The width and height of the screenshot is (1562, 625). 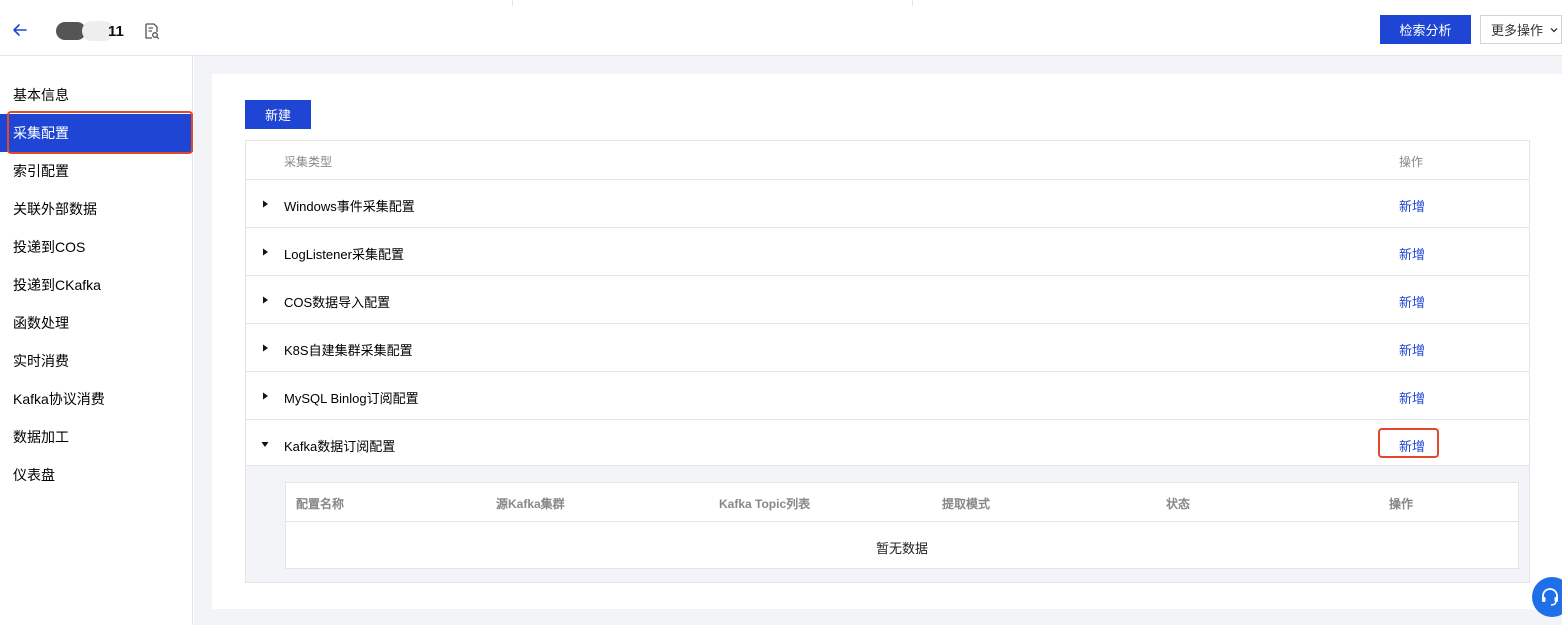 What do you see at coordinates (887, 160) in the screenshot?
I see `table-header: 采集类型 操作` at bounding box center [887, 160].